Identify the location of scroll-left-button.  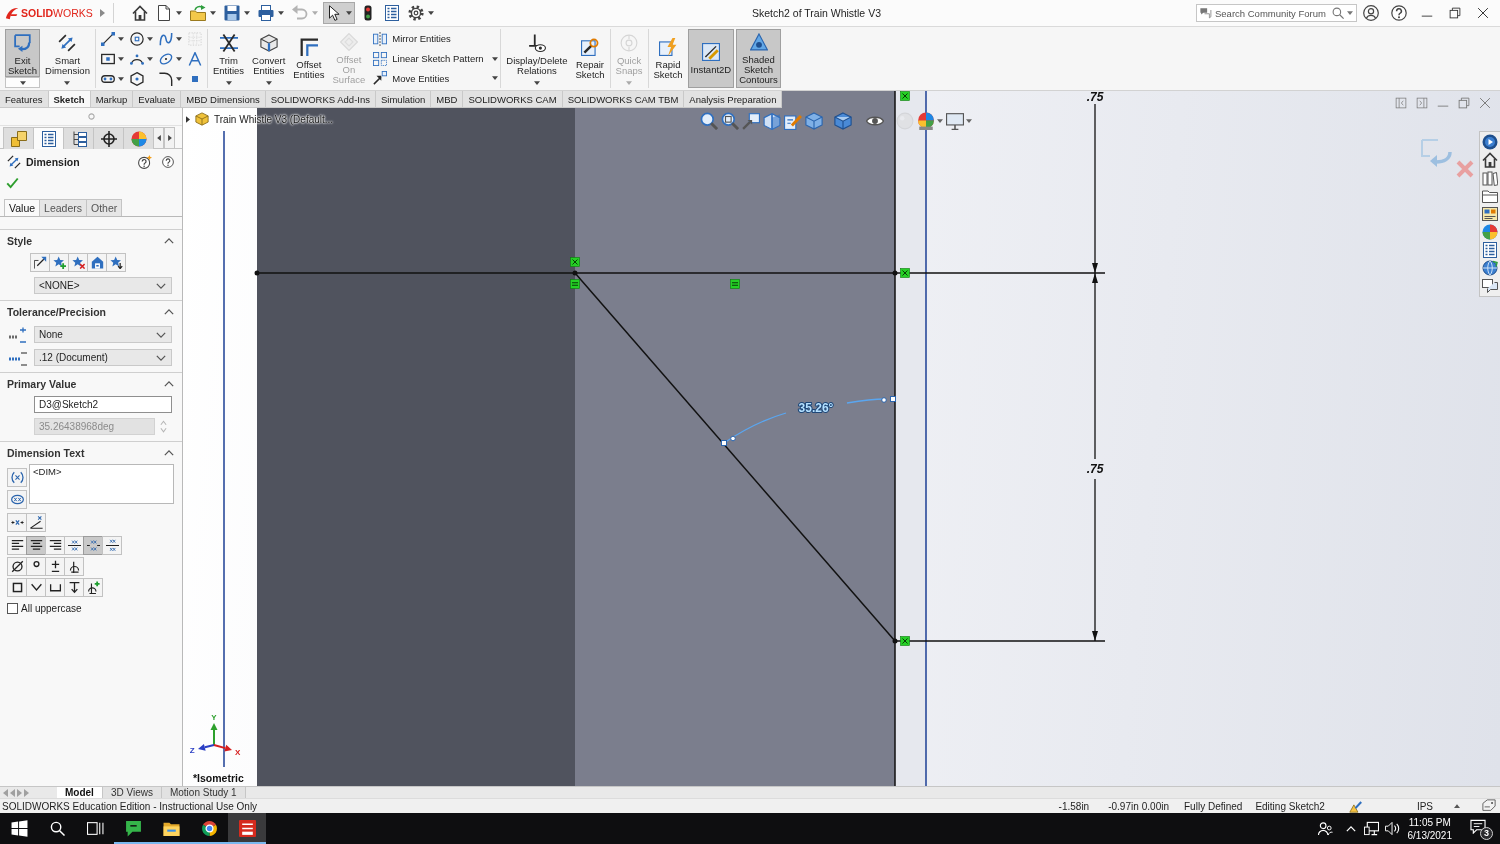
(158, 138).